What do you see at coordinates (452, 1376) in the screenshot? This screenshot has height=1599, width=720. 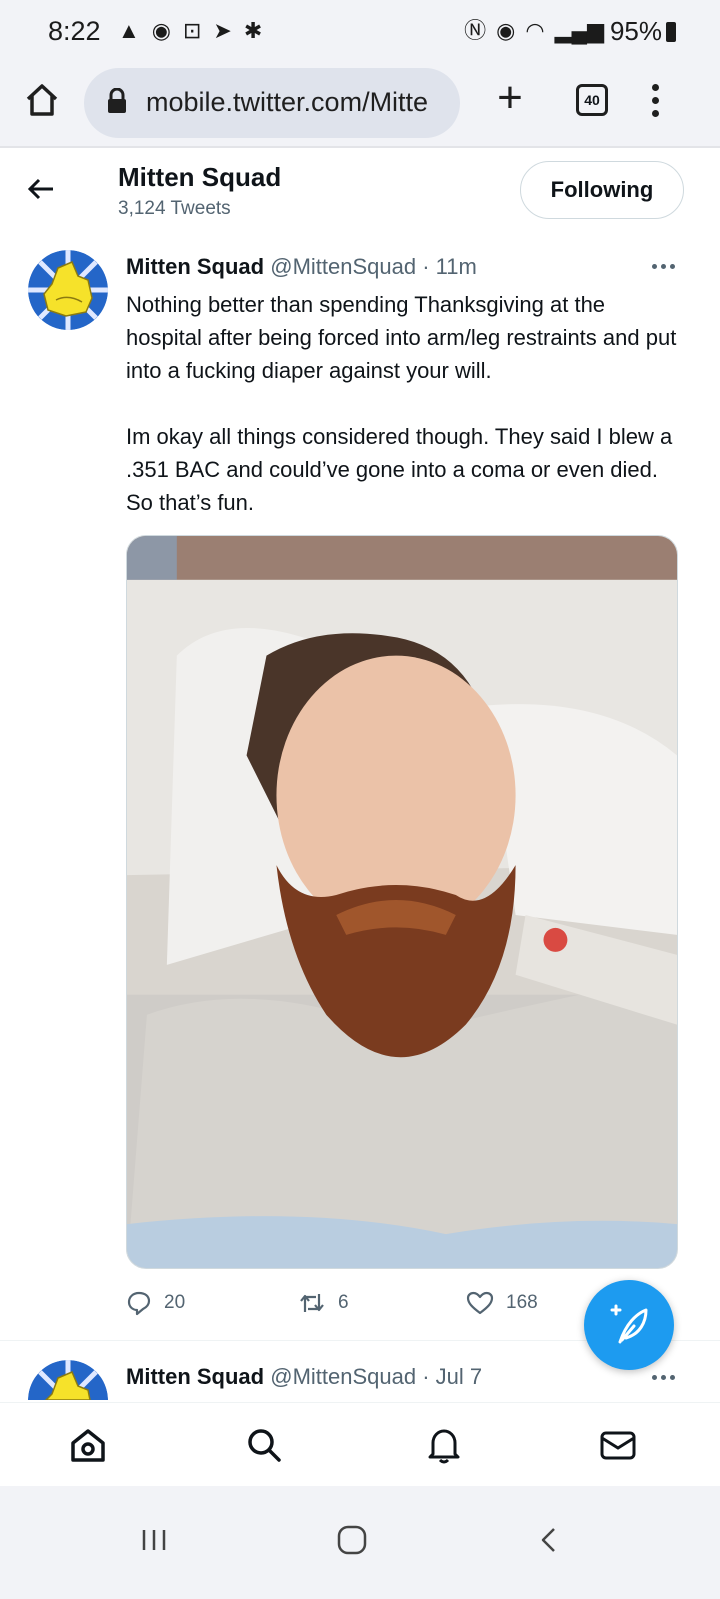 I see `tweet-time: · Jul 7` at bounding box center [452, 1376].